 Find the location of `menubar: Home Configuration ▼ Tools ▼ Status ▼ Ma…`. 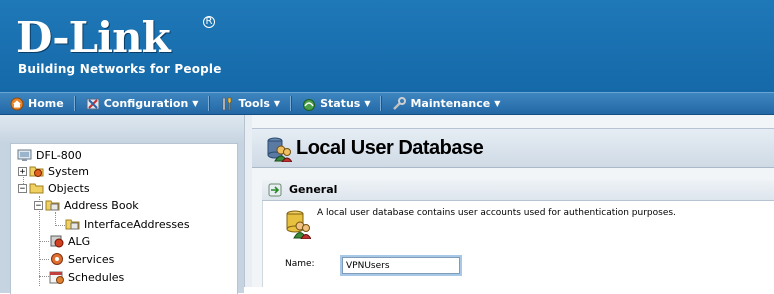

menubar: Home Configuration ▼ Tools ▼ Status ▼ Ma… is located at coordinates (387, 103).